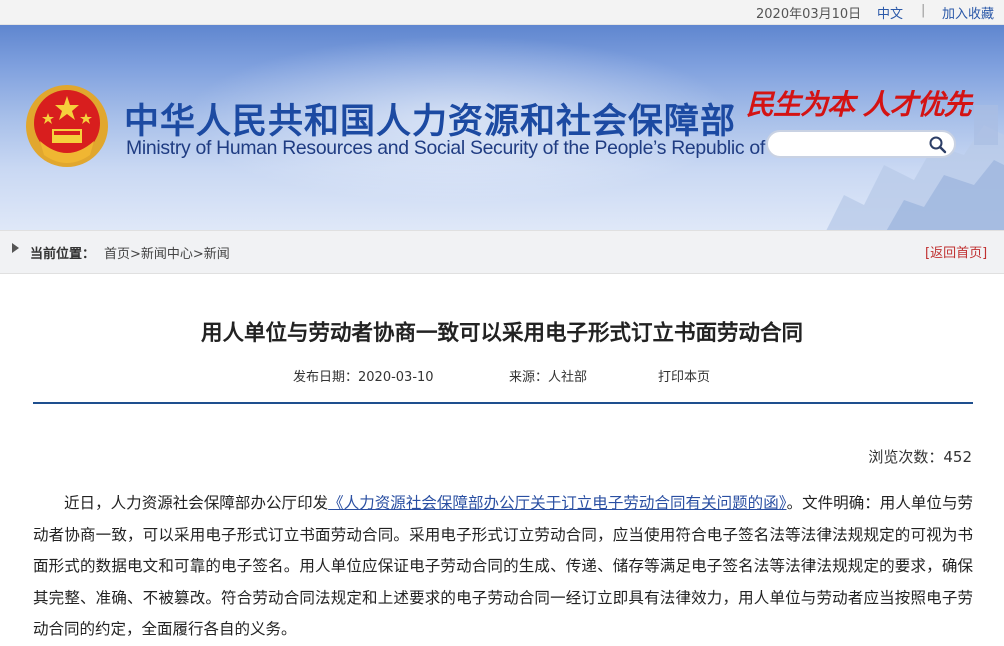 This screenshot has width=1004, height=646. Describe the element at coordinates (809, 14) in the screenshot. I see `current-date: 2020年03月10日` at that location.